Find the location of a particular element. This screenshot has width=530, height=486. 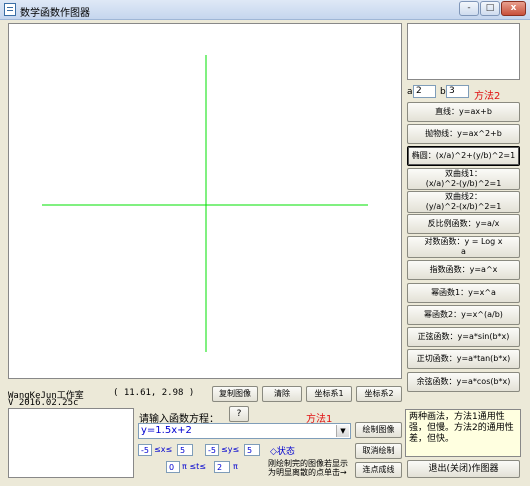

sine-function-button: 正弦函数：y=a*sin(b*x) is located at coordinates (463, 337).